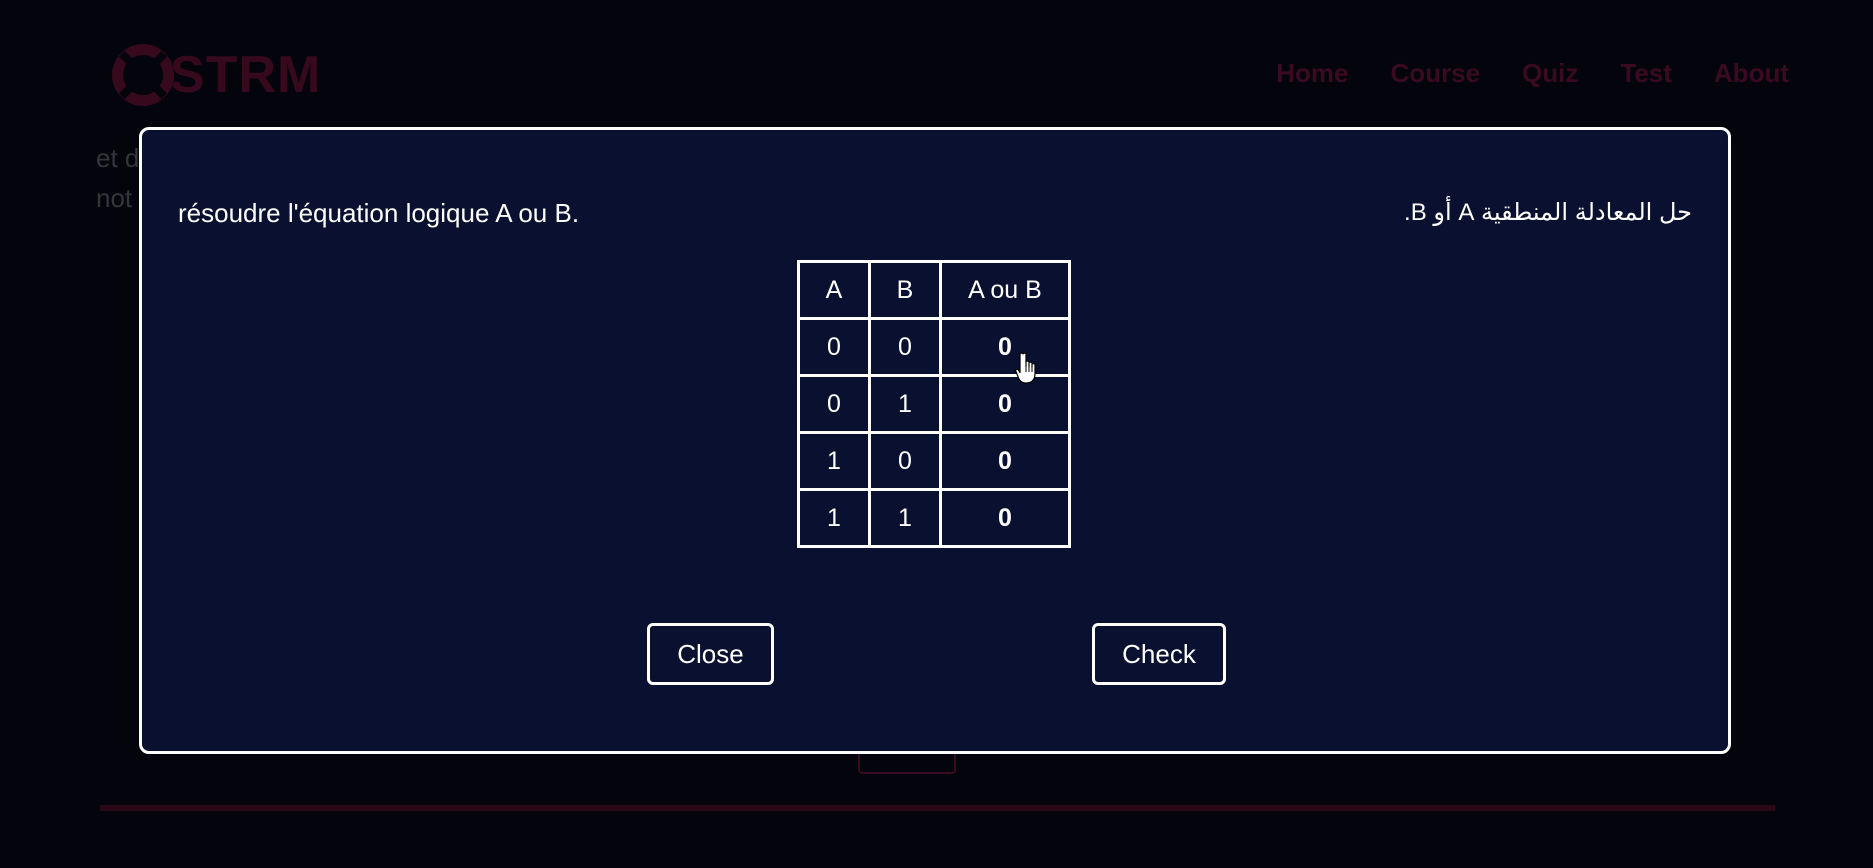  What do you see at coordinates (937, 808) in the screenshot?
I see `background-divider` at bounding box center [937, 808].